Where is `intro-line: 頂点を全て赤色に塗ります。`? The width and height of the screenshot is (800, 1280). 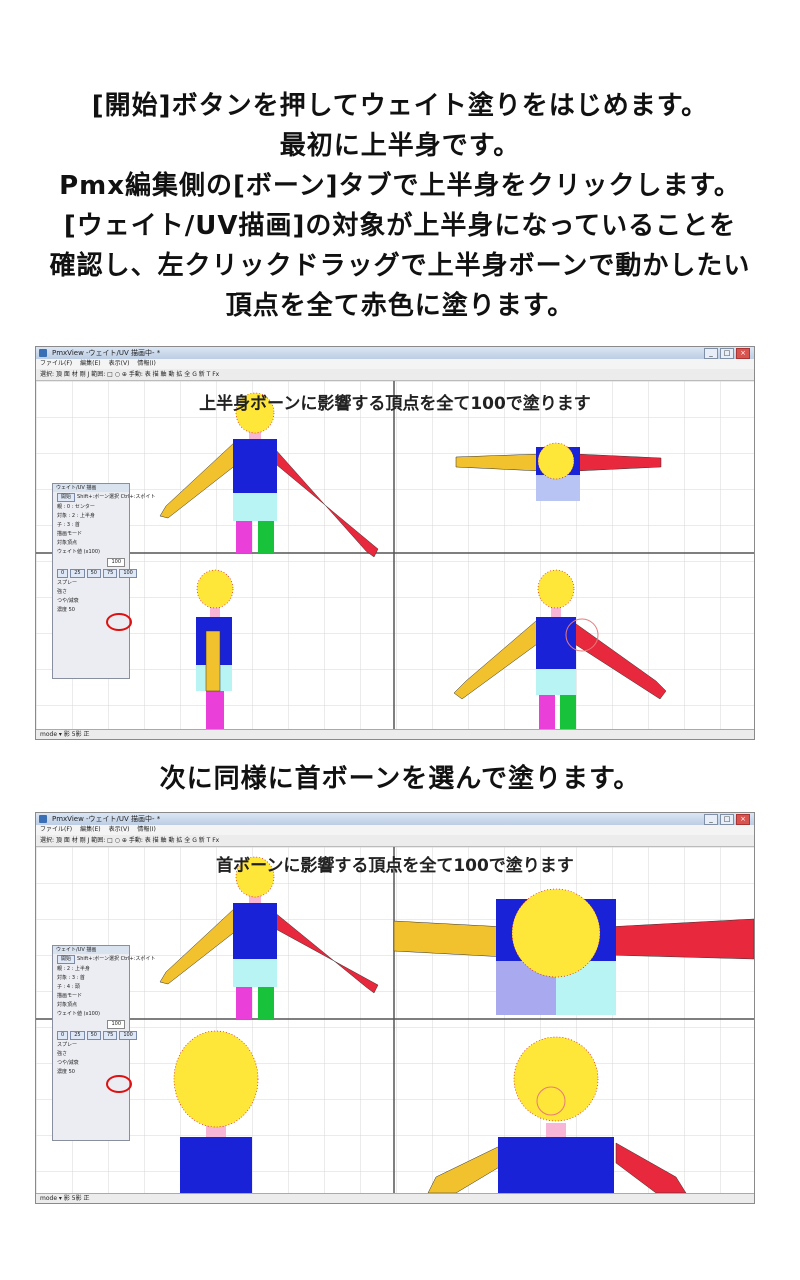 intro-line: 頂点を全て赤色に塗ります。 is located at coordinates (400, 306).